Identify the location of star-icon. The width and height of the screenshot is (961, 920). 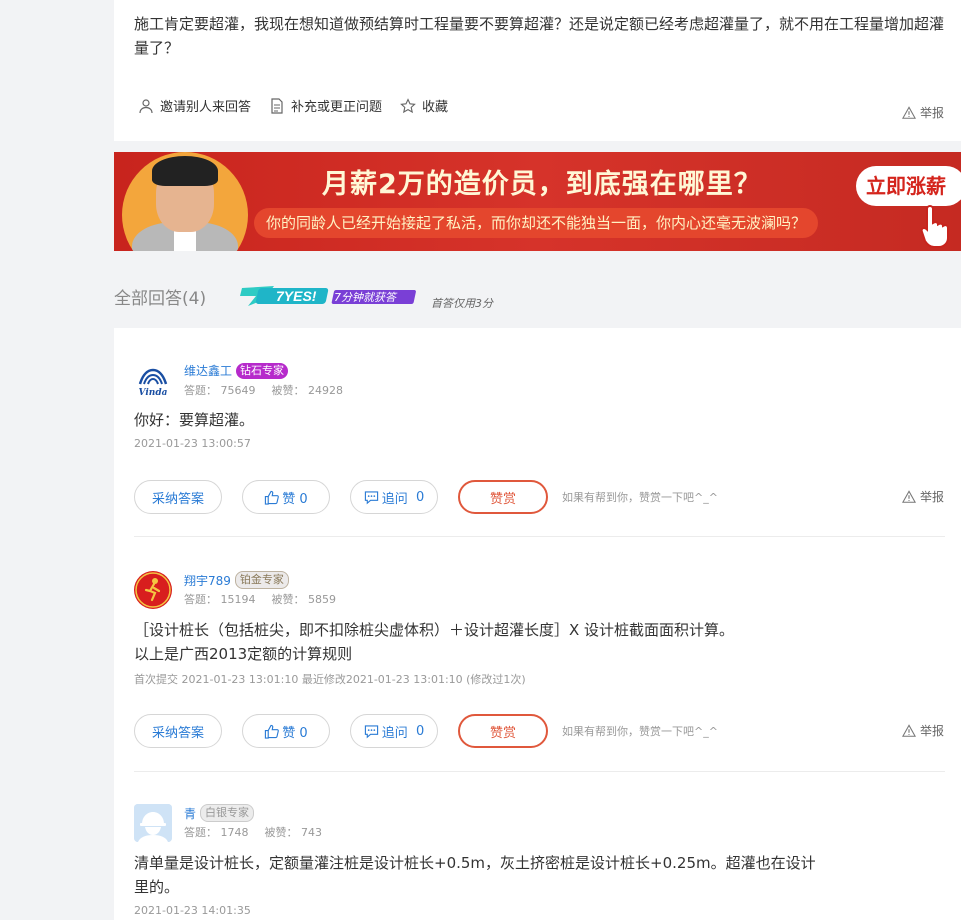
(408, 105).